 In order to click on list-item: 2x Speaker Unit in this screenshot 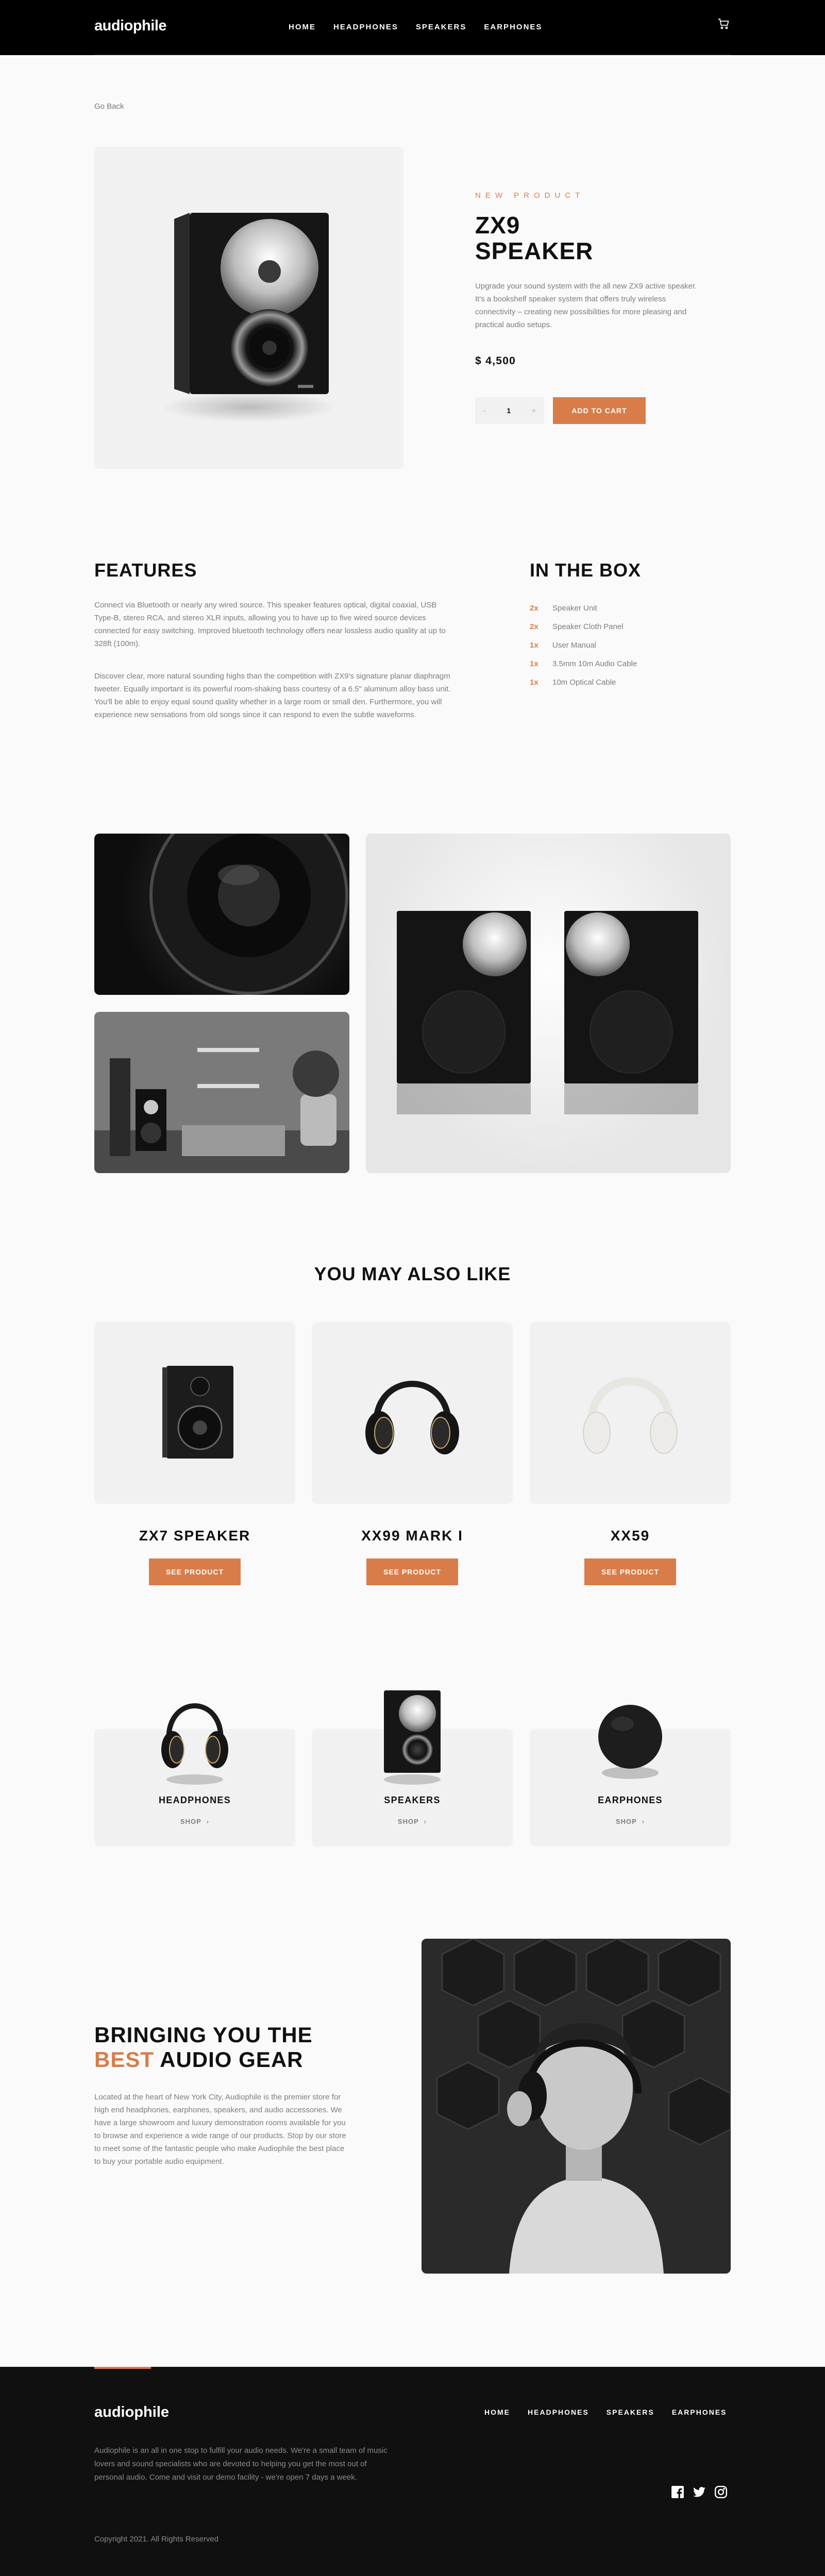, I will do `click(584, 608)`.